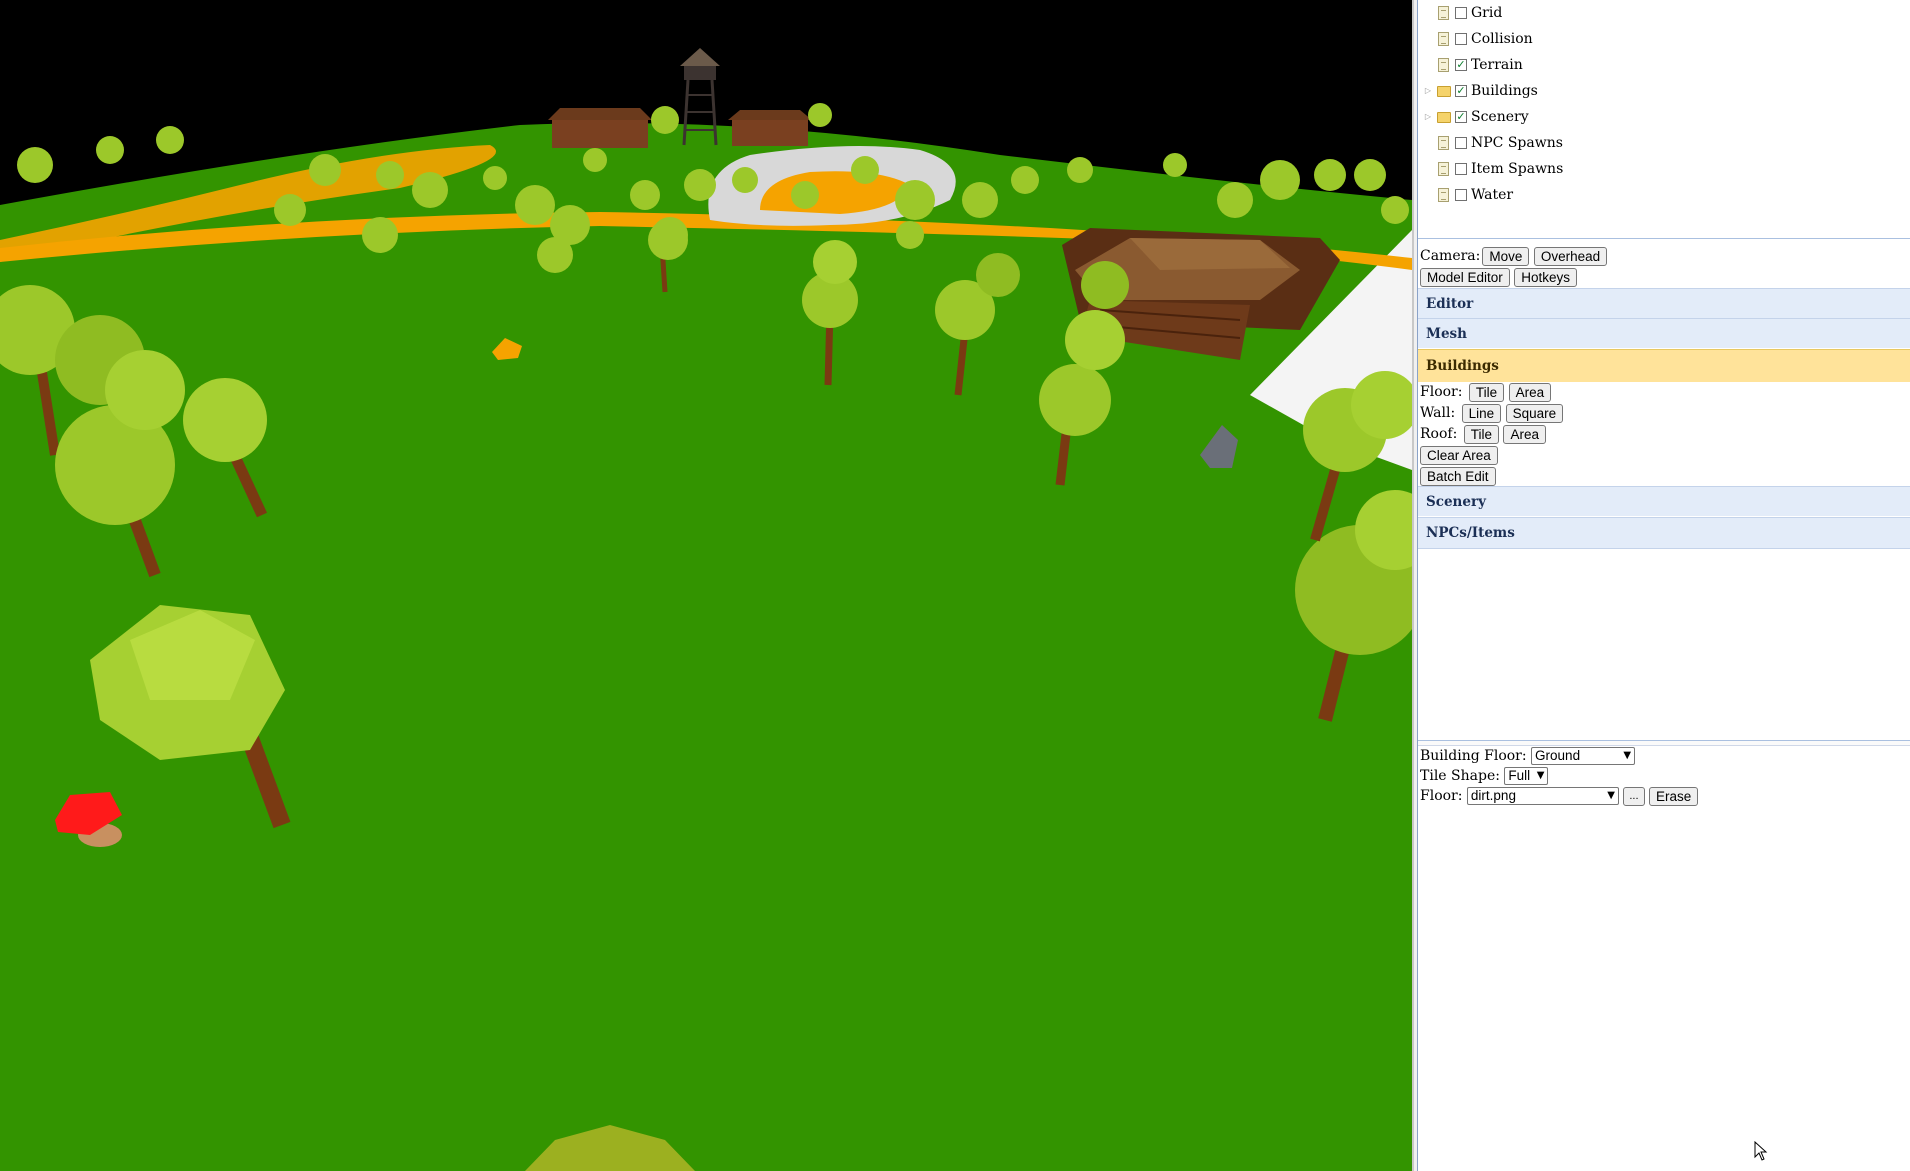  Describe the element at coordinates (1504, 91) in the screenshot. I see `layer-label: Buildings` at that location.